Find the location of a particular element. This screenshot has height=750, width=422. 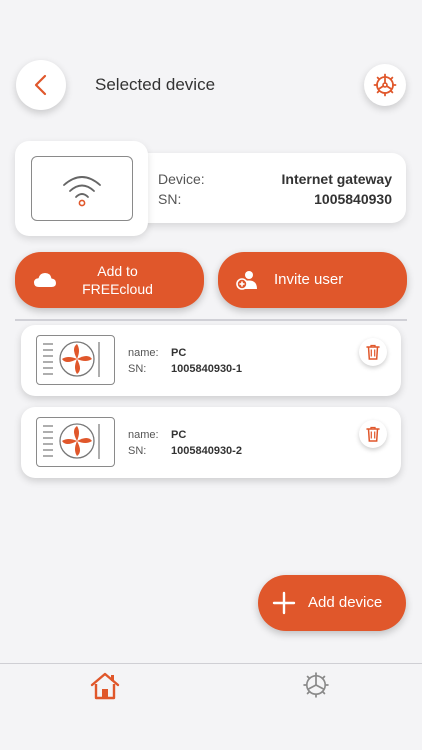

page-title: Selected device is located at coordinates (155, 84).